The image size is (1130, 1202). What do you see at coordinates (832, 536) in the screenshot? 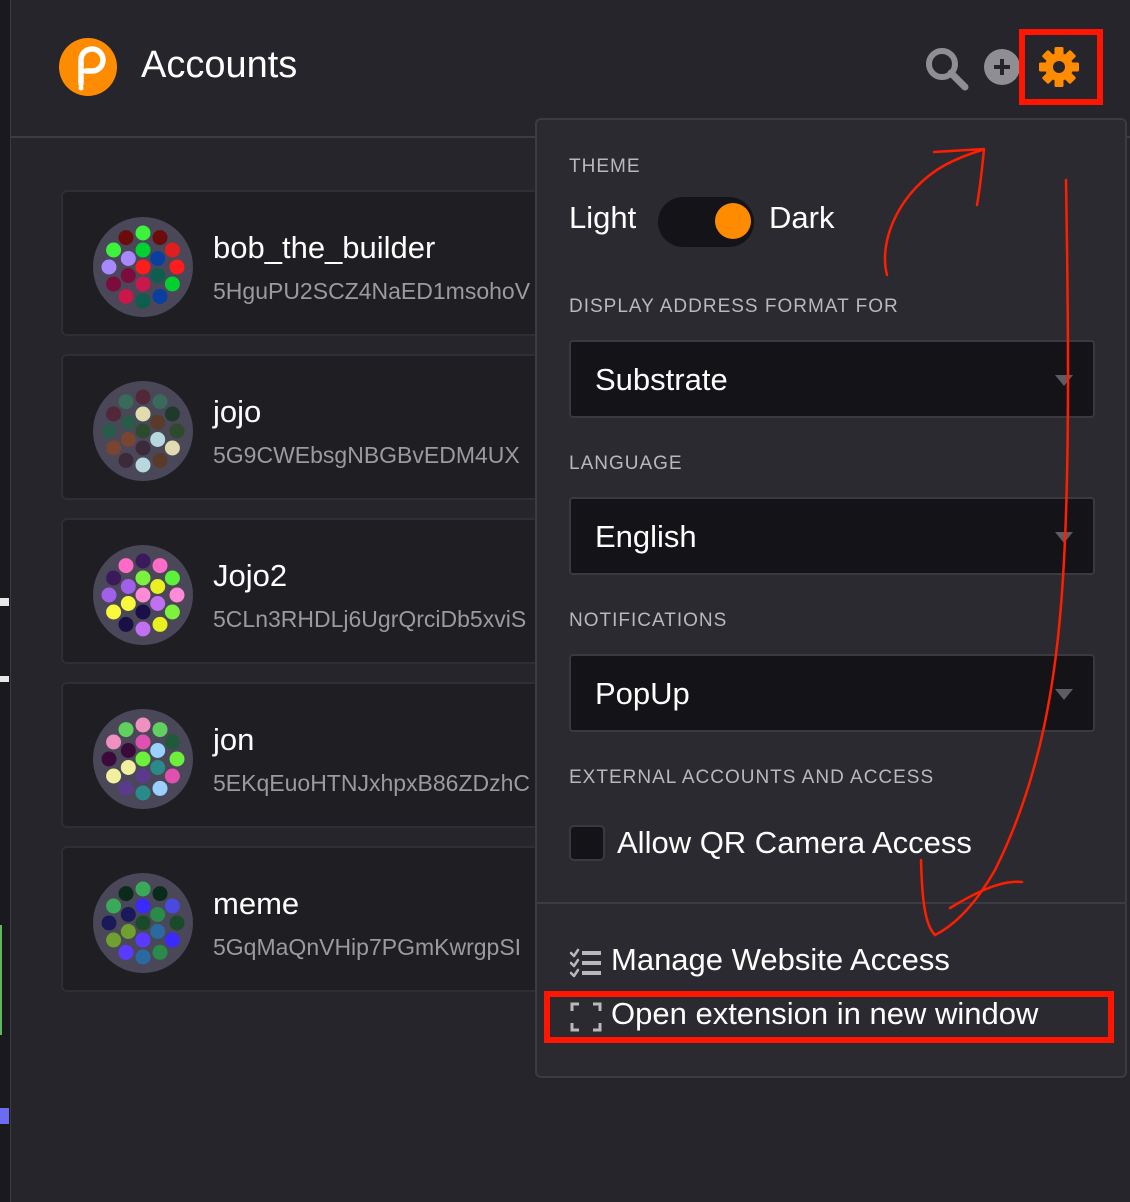
I see `language-select: English` at bounding box center [832, 536].